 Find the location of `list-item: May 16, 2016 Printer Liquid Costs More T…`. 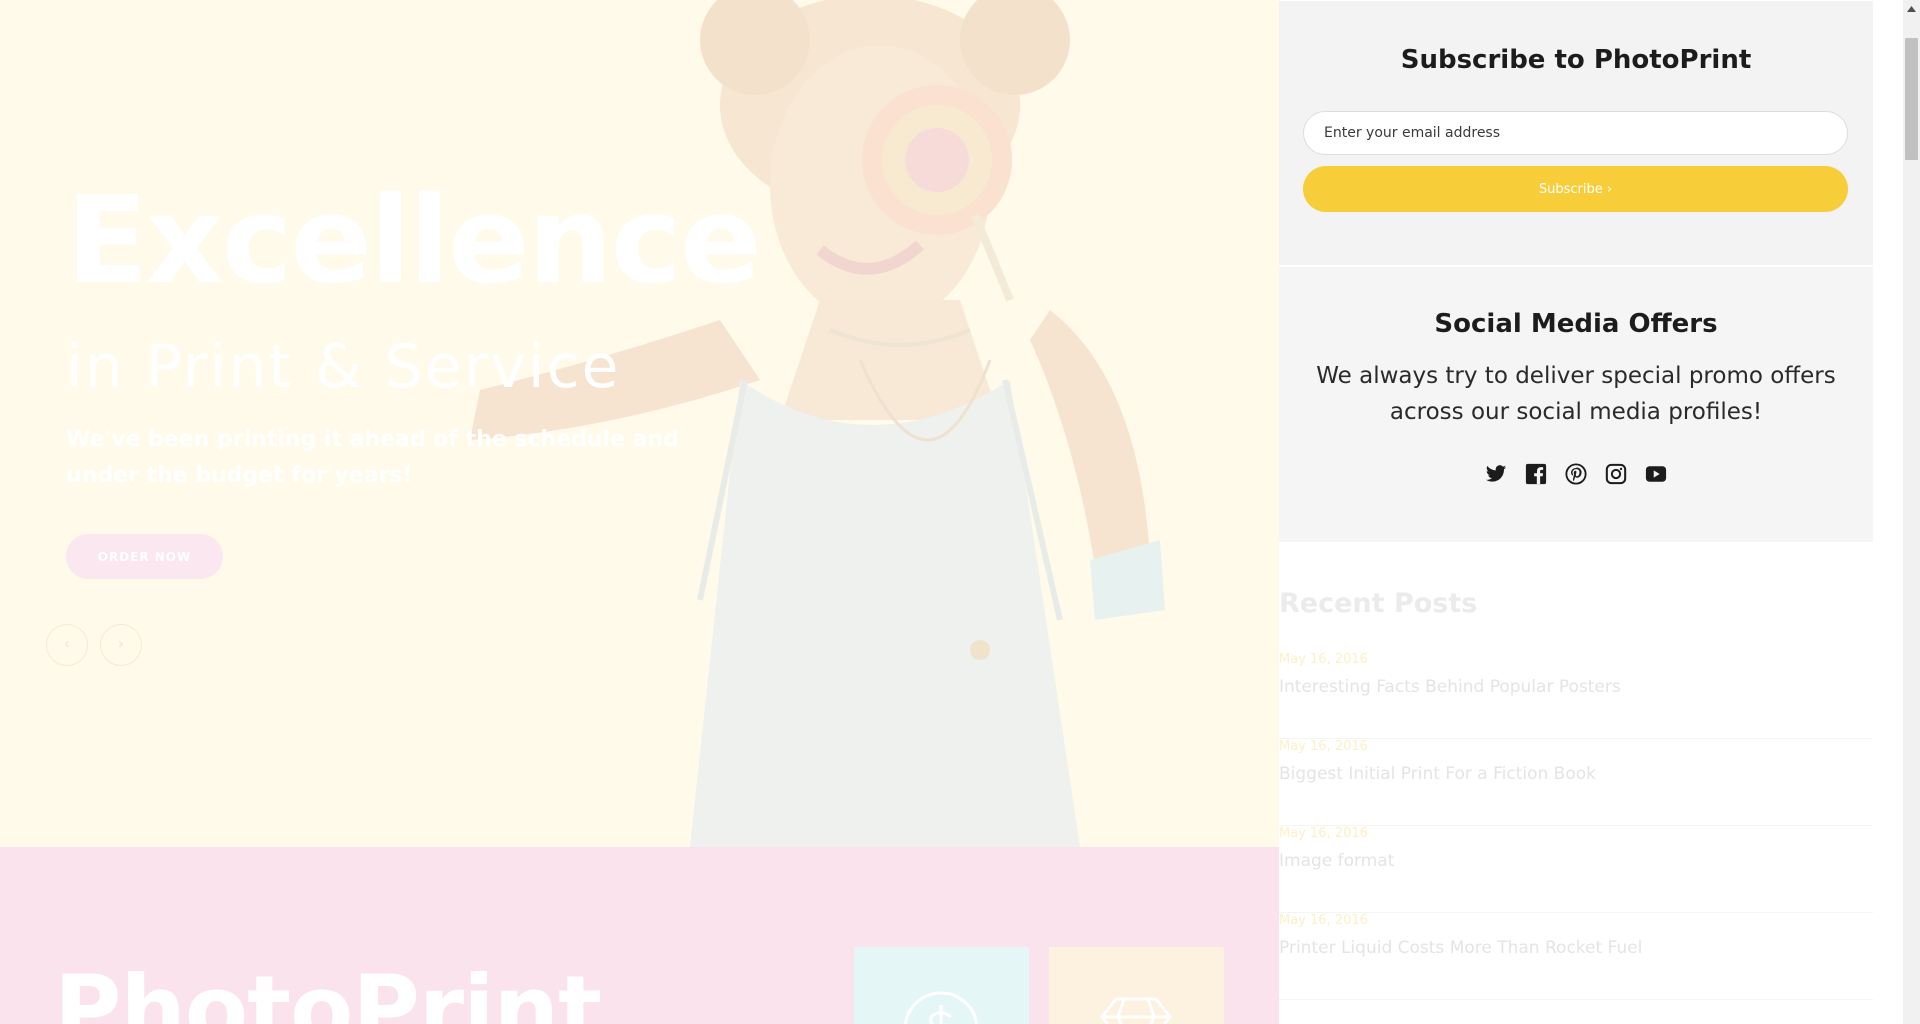

list-item: May 16, 2016 Printer Liquid Costs More T… is located at coordinates (1576, 956).